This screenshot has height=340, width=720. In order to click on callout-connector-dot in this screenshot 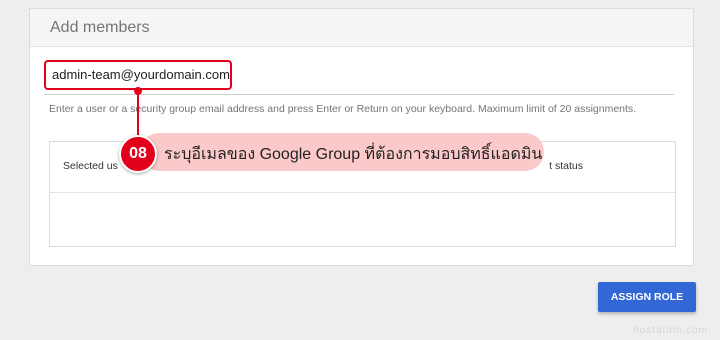, I will do `click(138, 91)`.